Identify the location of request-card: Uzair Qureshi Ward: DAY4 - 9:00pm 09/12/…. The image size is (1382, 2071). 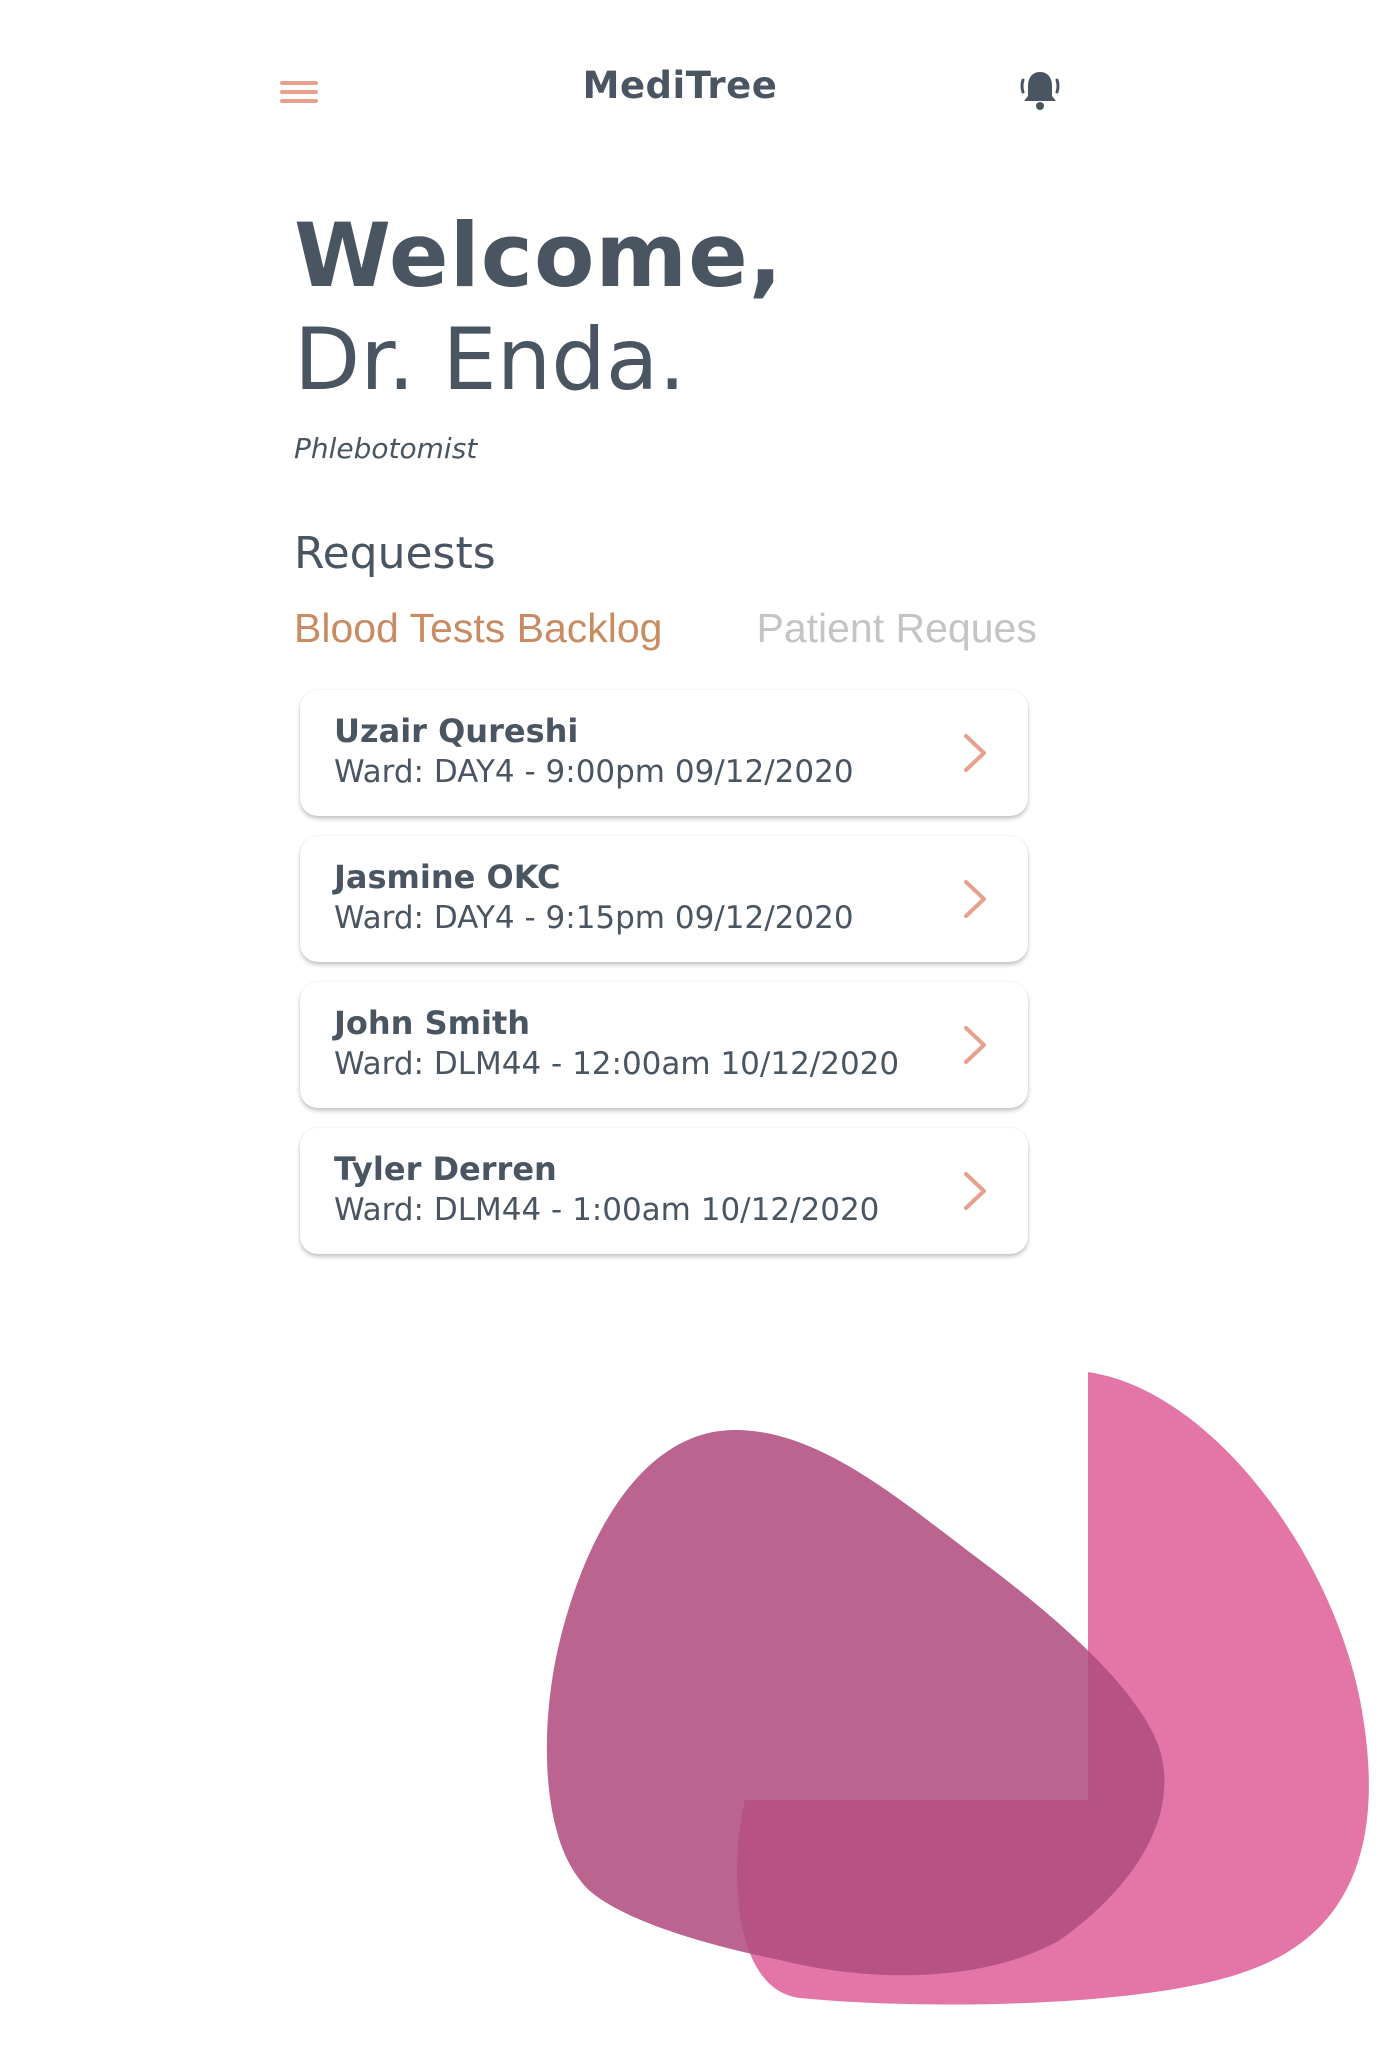
(664, 753).